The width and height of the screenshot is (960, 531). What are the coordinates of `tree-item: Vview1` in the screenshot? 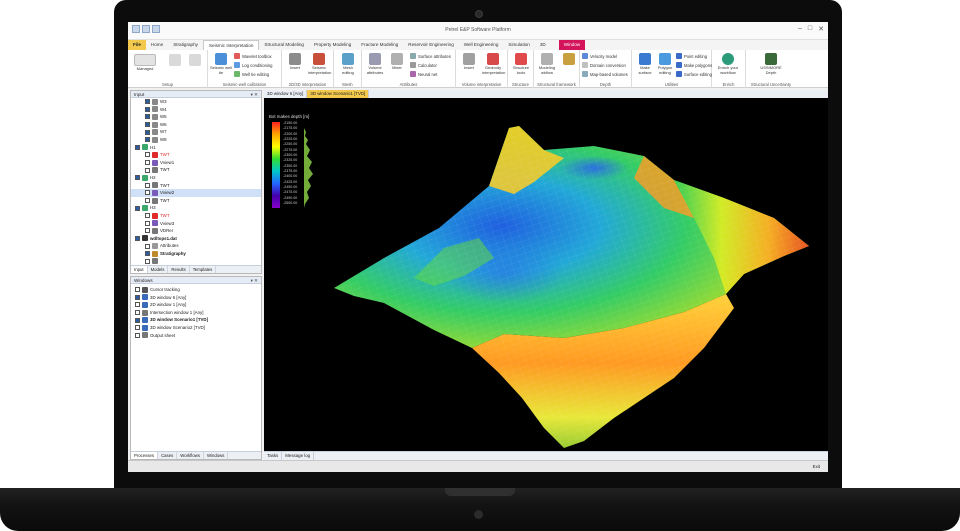 It's located at (196, 163).